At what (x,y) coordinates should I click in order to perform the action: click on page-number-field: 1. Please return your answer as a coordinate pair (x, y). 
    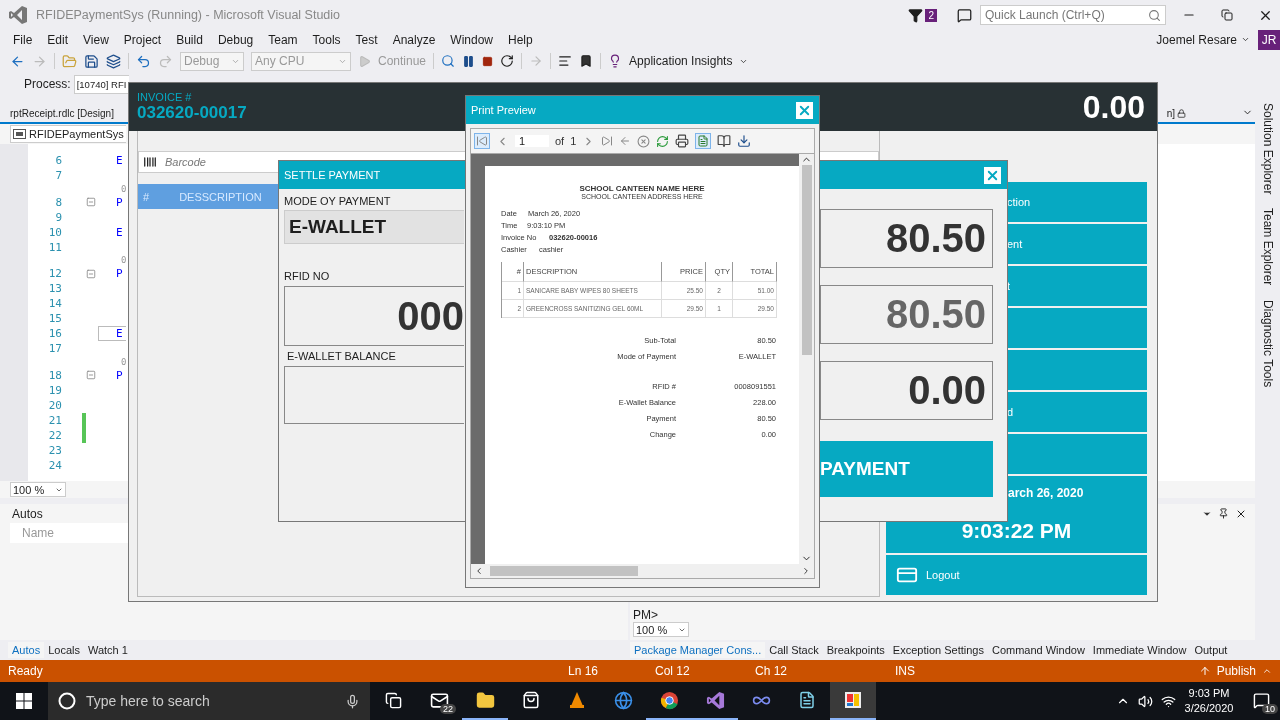
    Looking at the image, I should click on (532, 141).